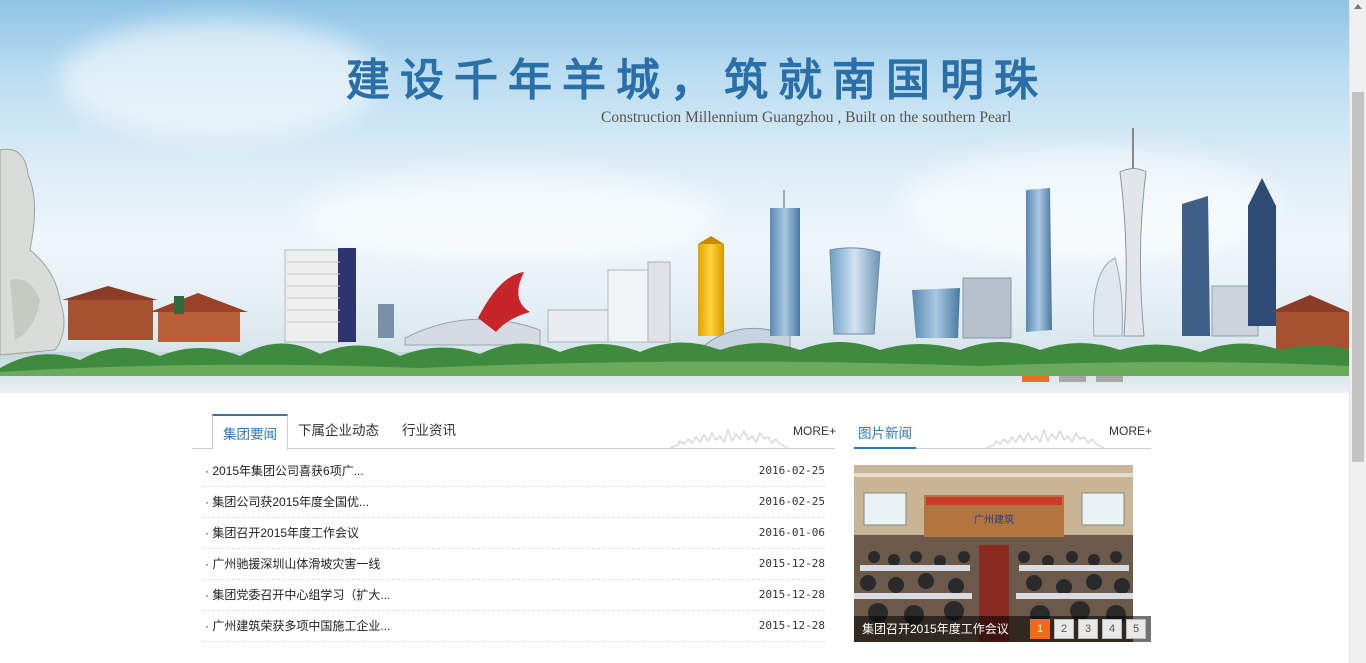  What do you see at coordinates (513, 626) in the screenshot?
I see `news-item: · 广州建筑荣获多项中国施工企业... 2015-12-28` at bounding box center [513, 626].